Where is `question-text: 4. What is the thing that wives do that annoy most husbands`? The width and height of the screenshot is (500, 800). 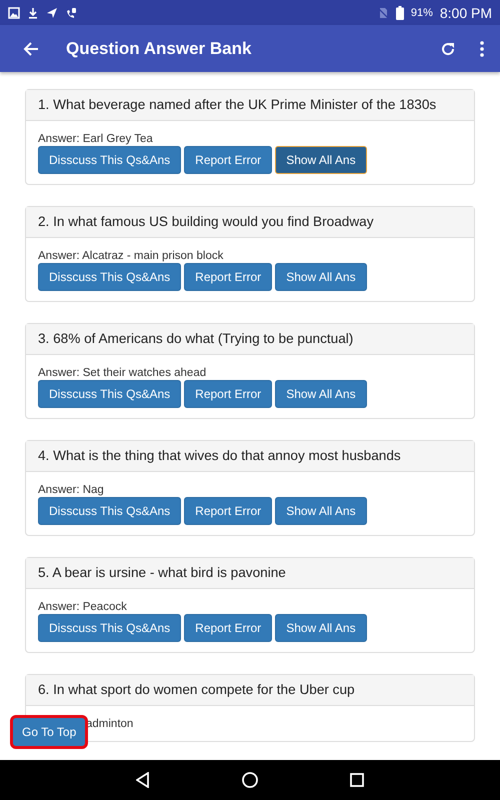
question-text: 4. What is the thing that wives do that annoy most husbands is located at coordinates (250, 456).